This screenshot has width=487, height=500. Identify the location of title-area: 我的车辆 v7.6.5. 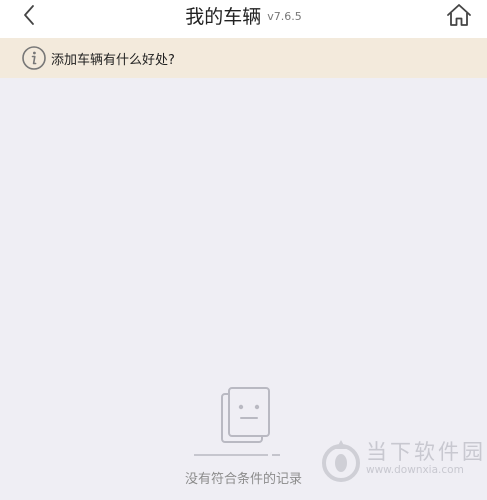
(243, 15).